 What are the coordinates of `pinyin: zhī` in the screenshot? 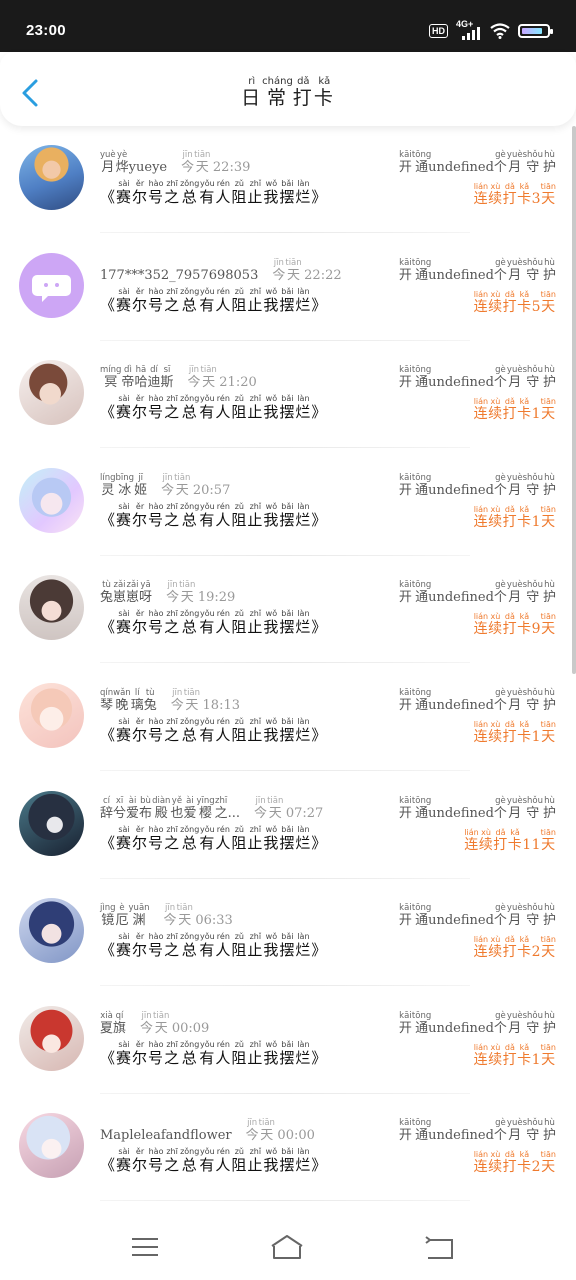 It's located at (172, 506).